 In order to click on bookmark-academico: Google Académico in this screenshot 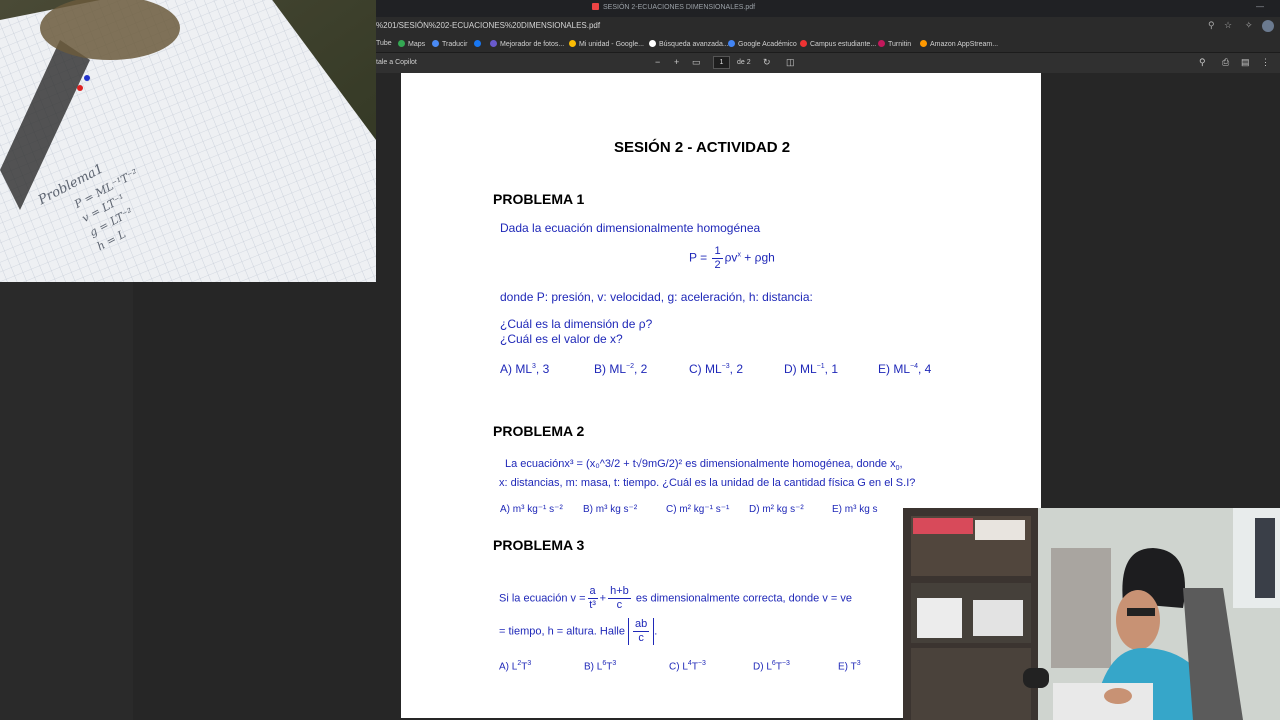, I will do `click(762, 44)`.